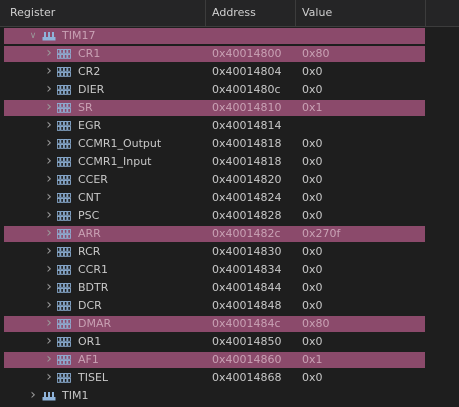 The image size is (459, 407). I want to click on peripheral-row: › TIM1, so click(229, 396).